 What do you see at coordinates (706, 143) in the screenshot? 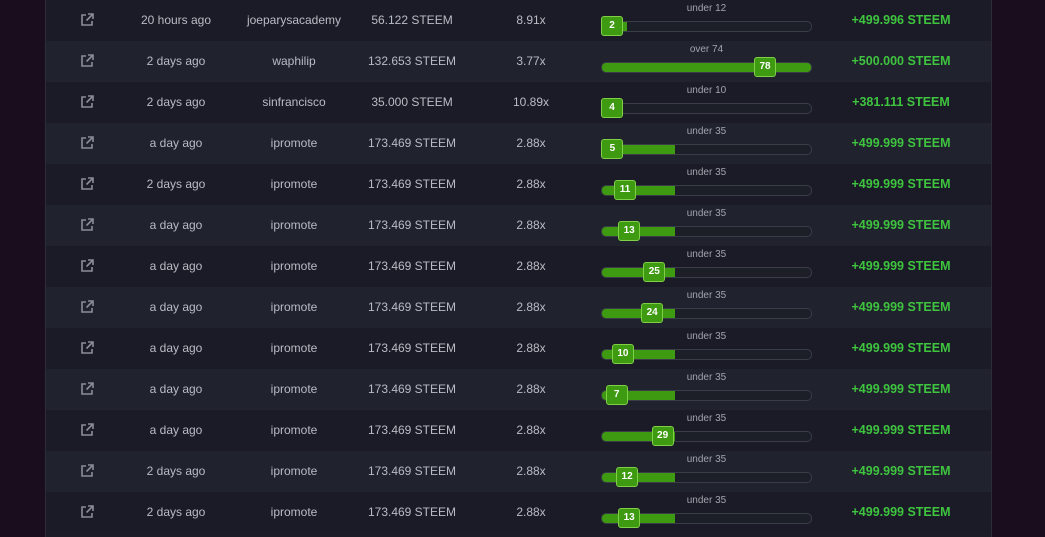
I see `roll-result: under 35 5` at bounding box center [706, 143].